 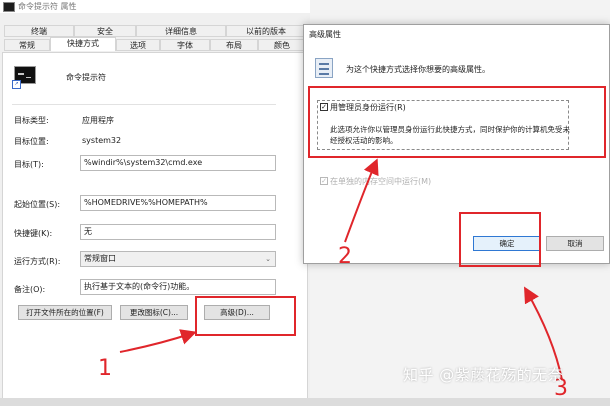 I want to click on step-number-1: 1, so click(x=105, y=368).